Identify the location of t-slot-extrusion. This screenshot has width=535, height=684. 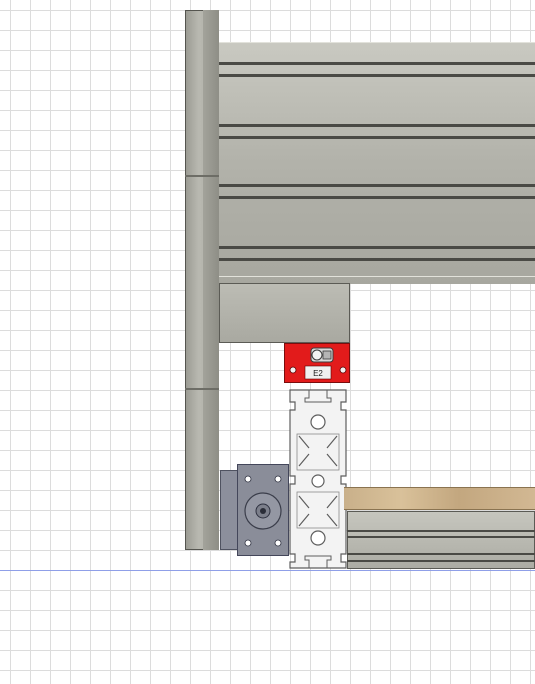
(318, 479).